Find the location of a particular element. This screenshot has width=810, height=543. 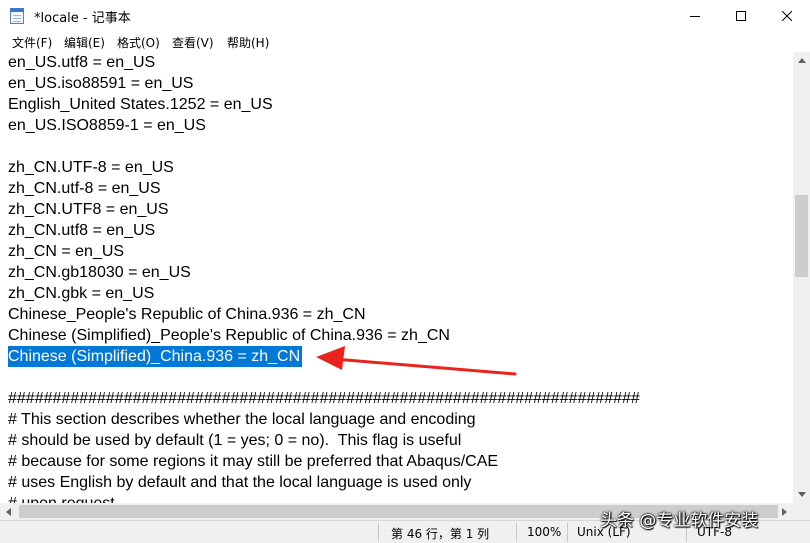

menu-edit: 编辑(E) is located at coordinates (84, 42).